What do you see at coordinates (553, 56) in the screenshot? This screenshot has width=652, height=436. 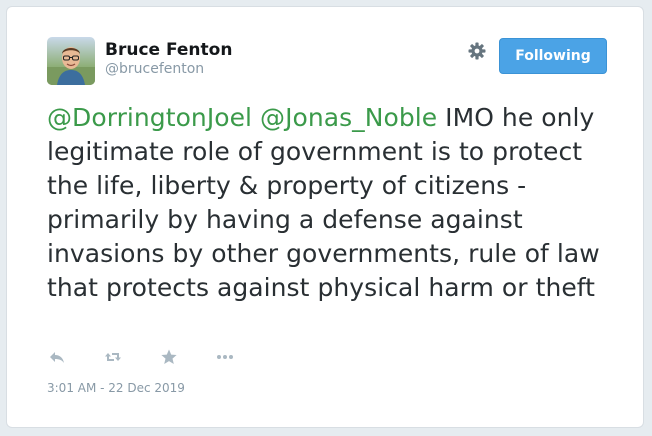 I see `following-button: Following` at bounding box center [553, 56].